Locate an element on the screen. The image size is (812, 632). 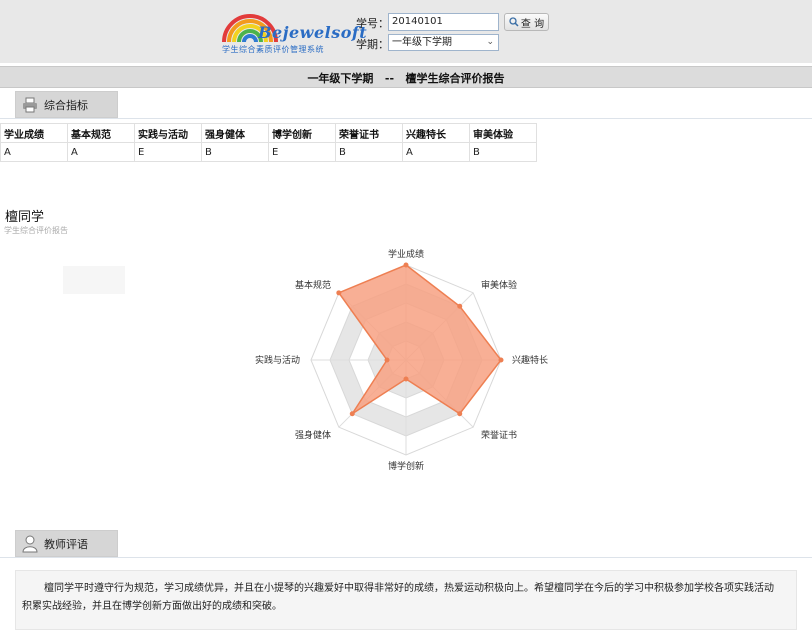
user-icon is located at coordinates (30, 543).